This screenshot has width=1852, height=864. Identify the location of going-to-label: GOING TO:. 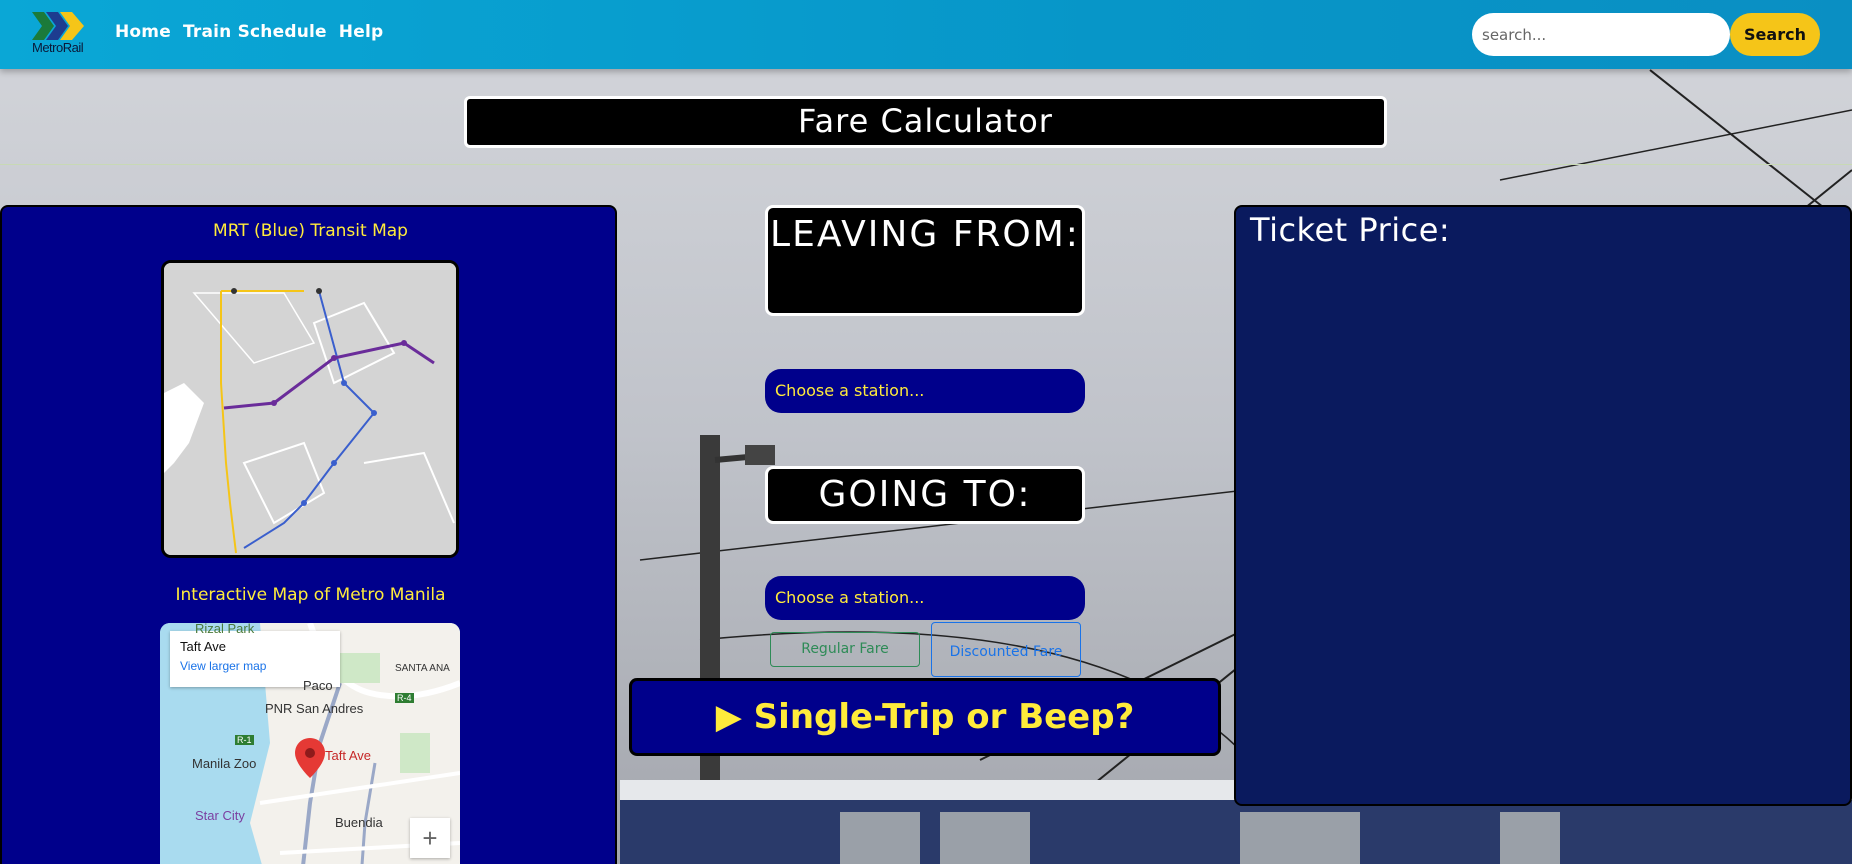
(925, 495).